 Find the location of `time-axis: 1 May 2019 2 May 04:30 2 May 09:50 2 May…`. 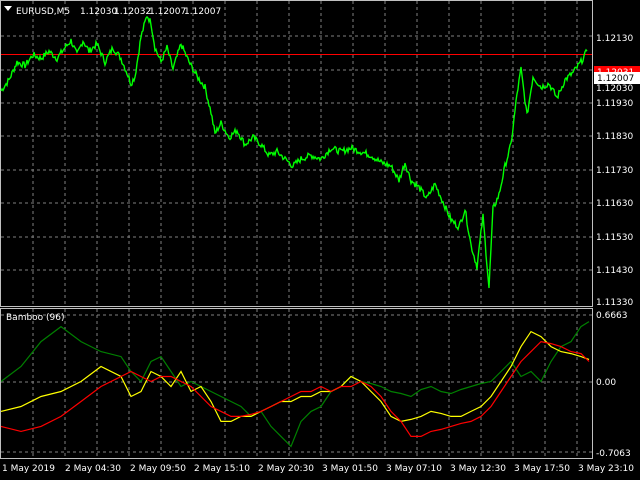

time-axis: 1 May 2019 2 May 04:30 2 May 09:50 2 May… is located at coordinates (318, 469).